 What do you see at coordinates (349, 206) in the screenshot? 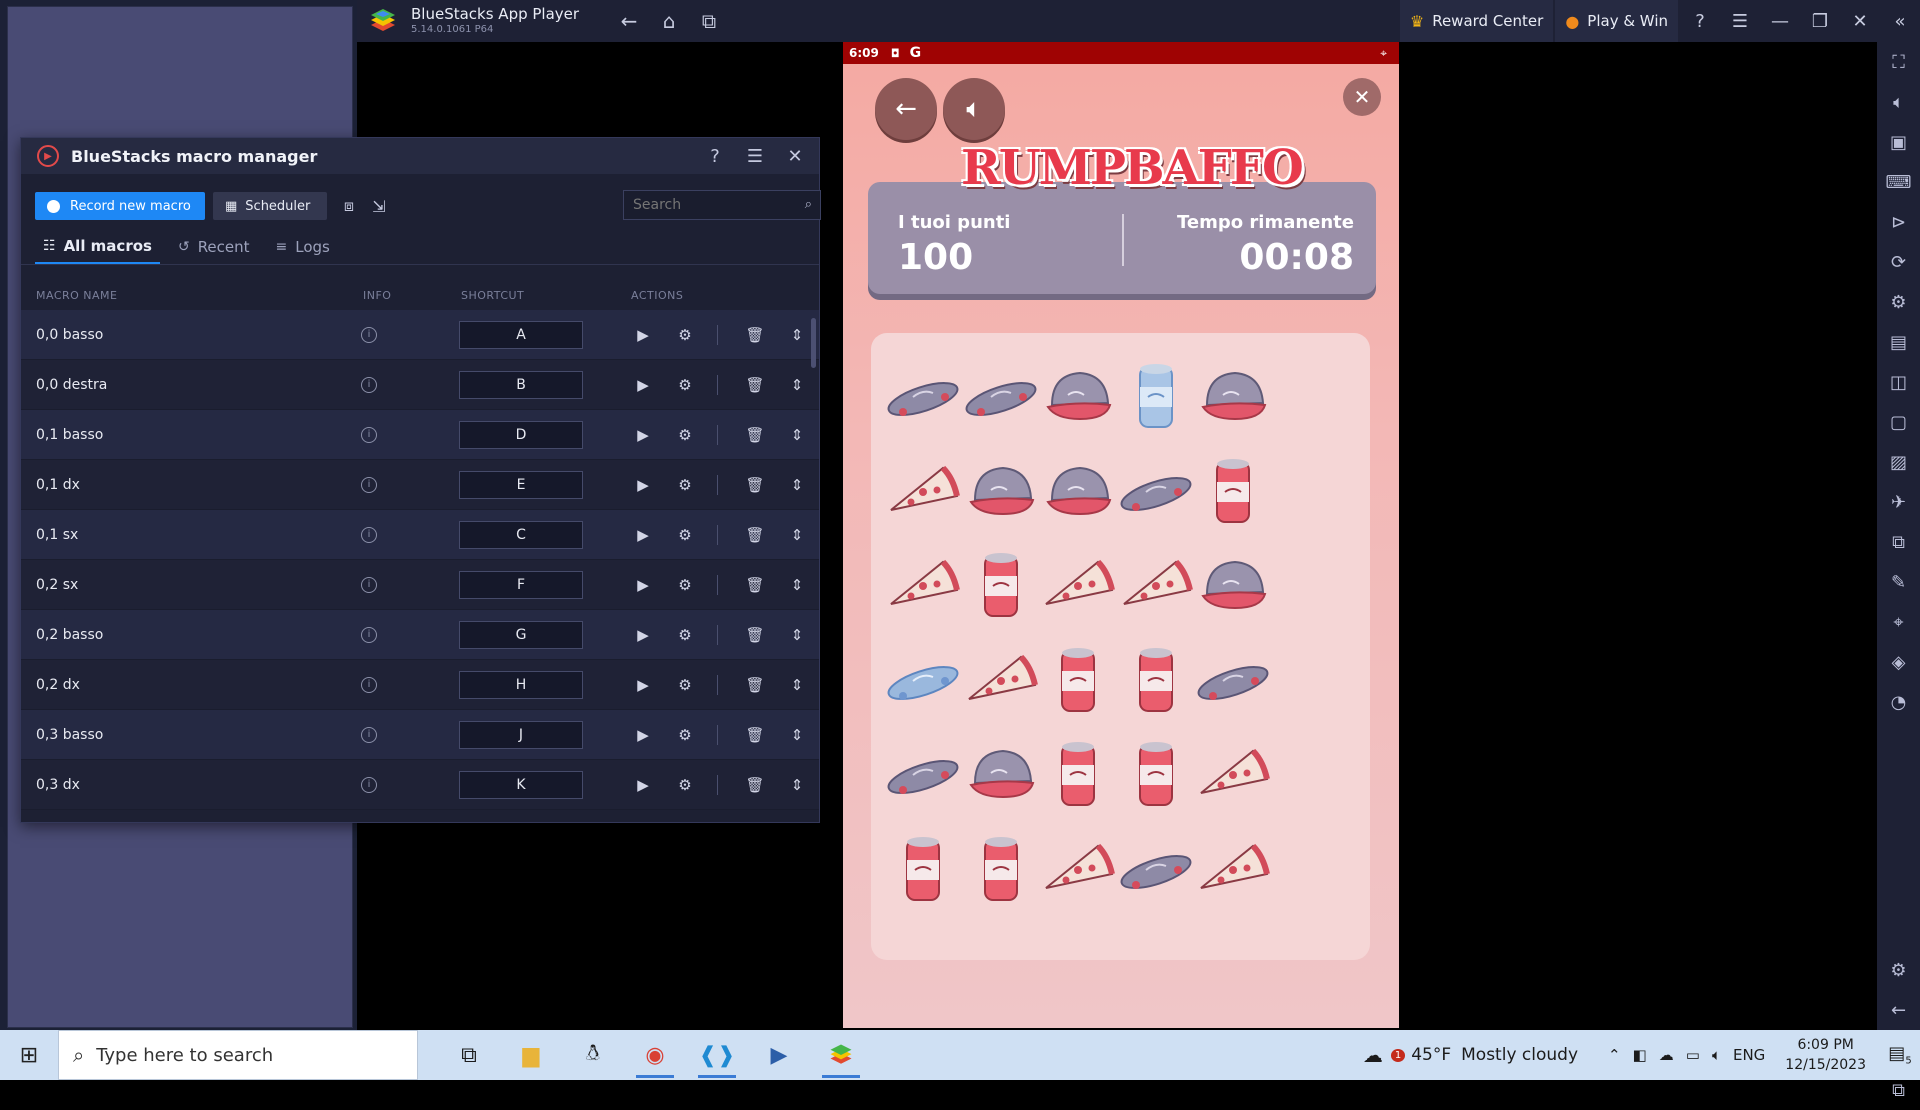
I see `merge-macros-icon: ⧈` at bounding box center [349, 206].